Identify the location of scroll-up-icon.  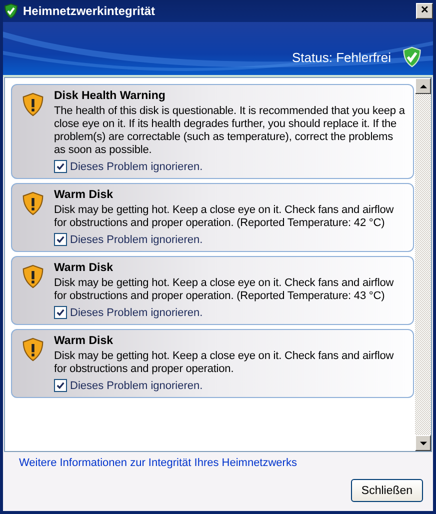
(423, 86).